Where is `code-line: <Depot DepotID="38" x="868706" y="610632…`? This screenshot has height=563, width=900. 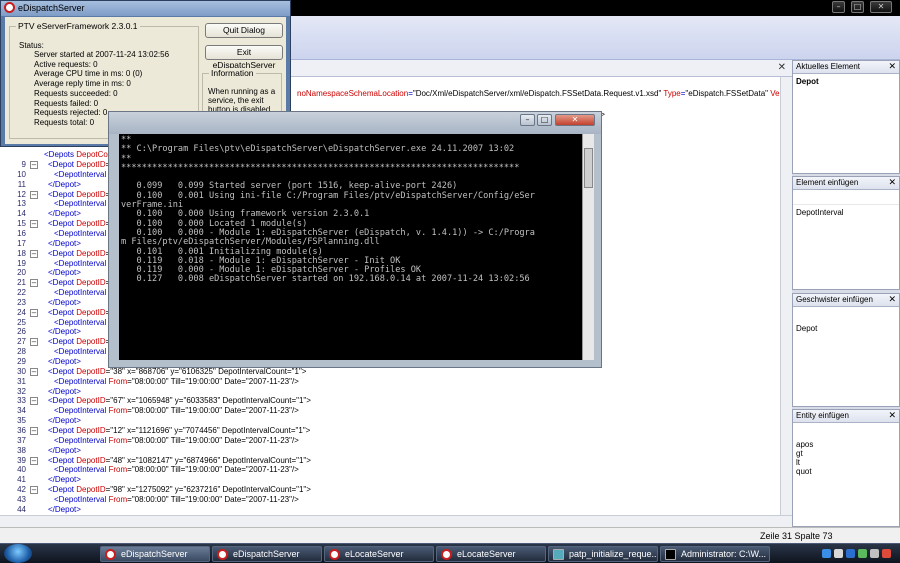
code-line: <Depot DepotID="38" x="868706" y="610632… is located at coordinates (177, 371).